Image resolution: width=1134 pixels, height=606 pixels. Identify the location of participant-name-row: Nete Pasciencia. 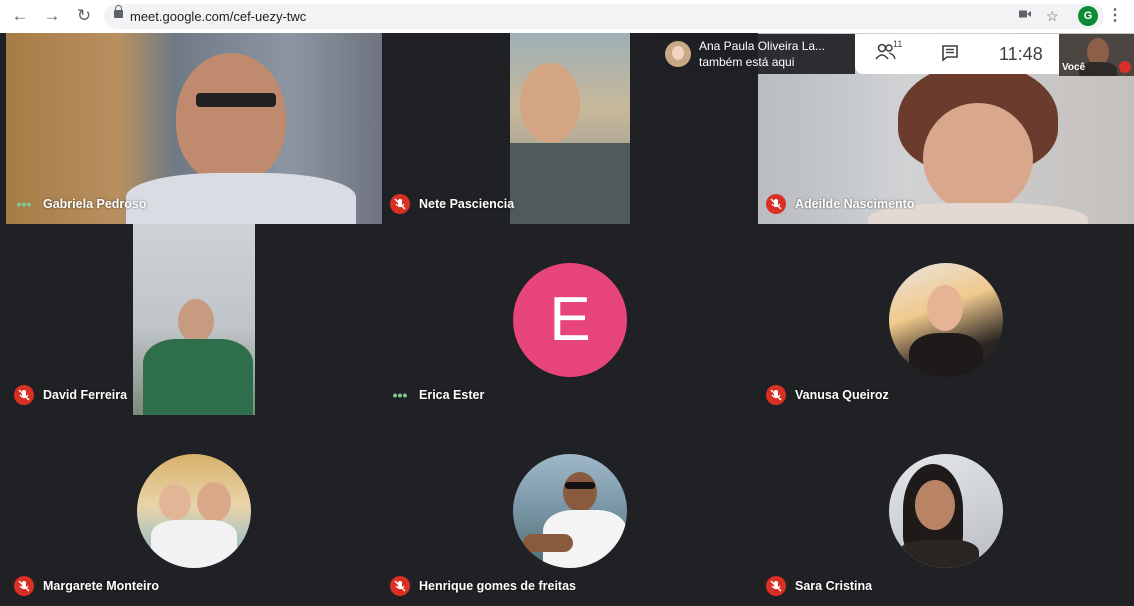
(452, 204).